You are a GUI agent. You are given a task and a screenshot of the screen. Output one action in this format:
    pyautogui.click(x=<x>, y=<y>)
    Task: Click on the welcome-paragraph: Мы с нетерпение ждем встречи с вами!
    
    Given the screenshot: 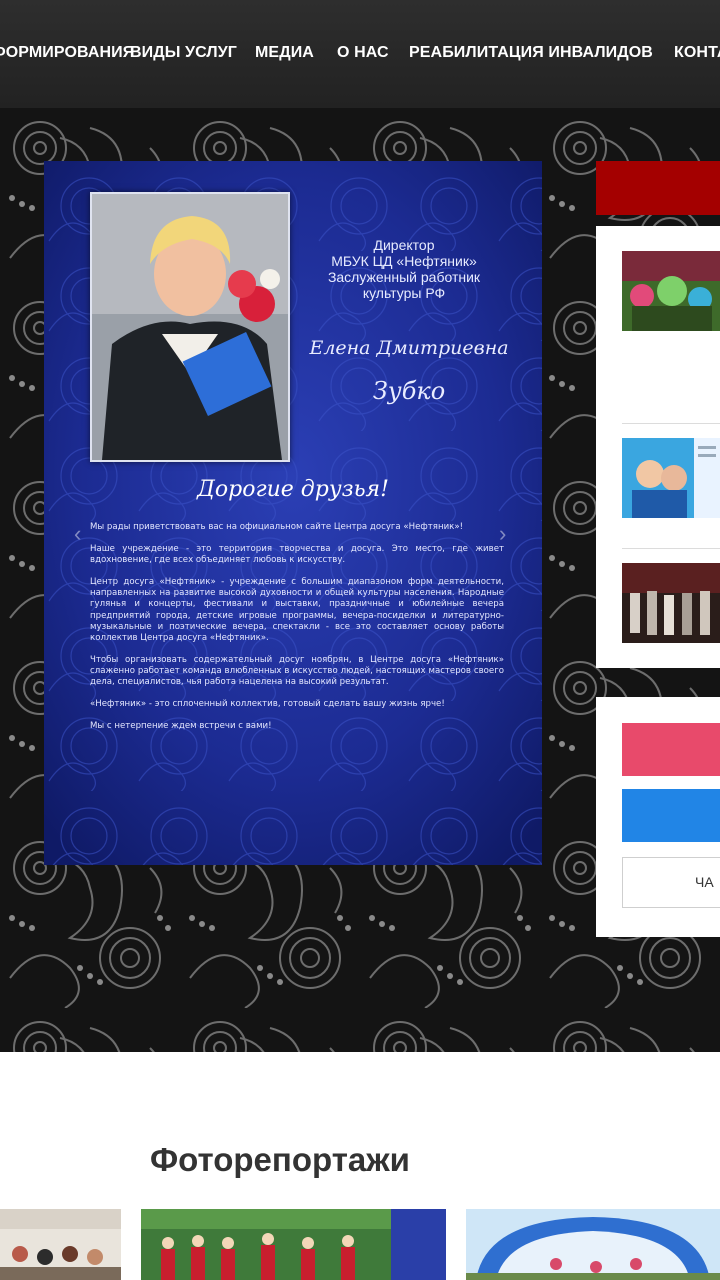 What is the action you would take?
    pyautogui.click(x=181, y=726)
    